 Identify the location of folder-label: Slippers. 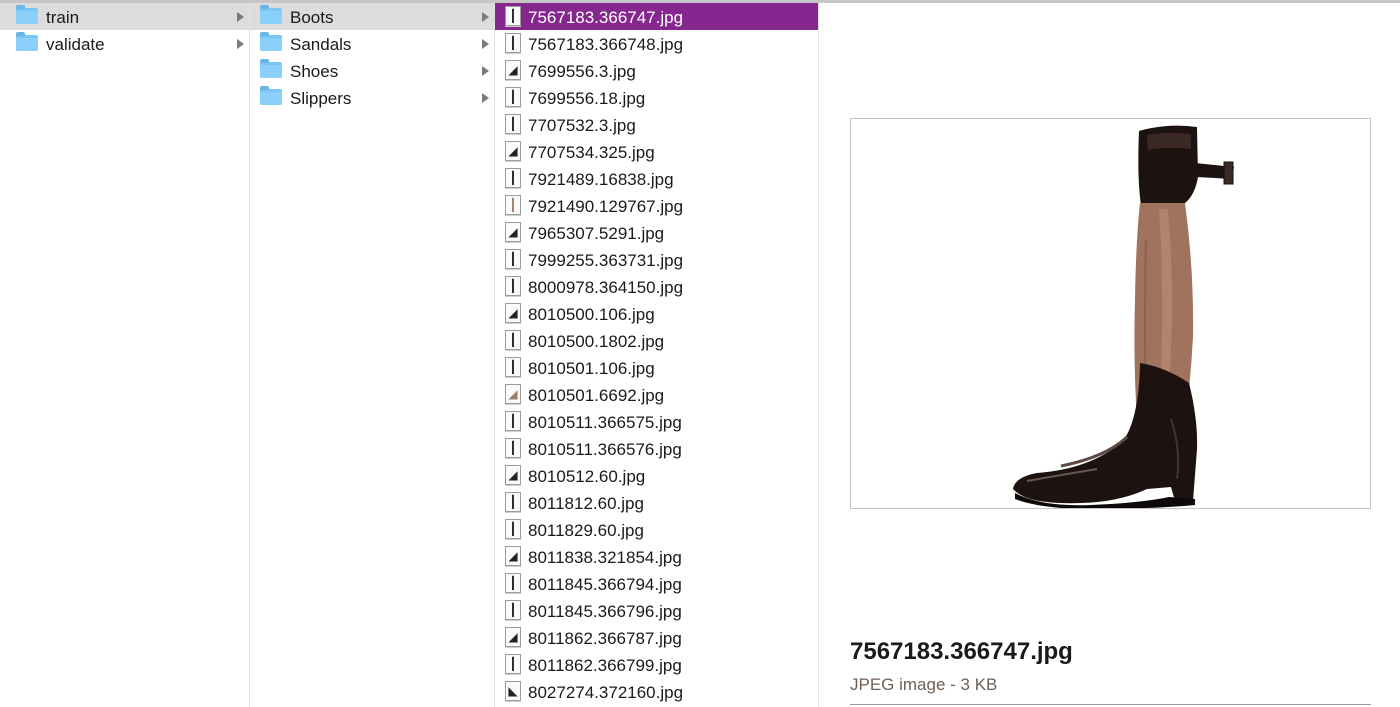
(321, 99).